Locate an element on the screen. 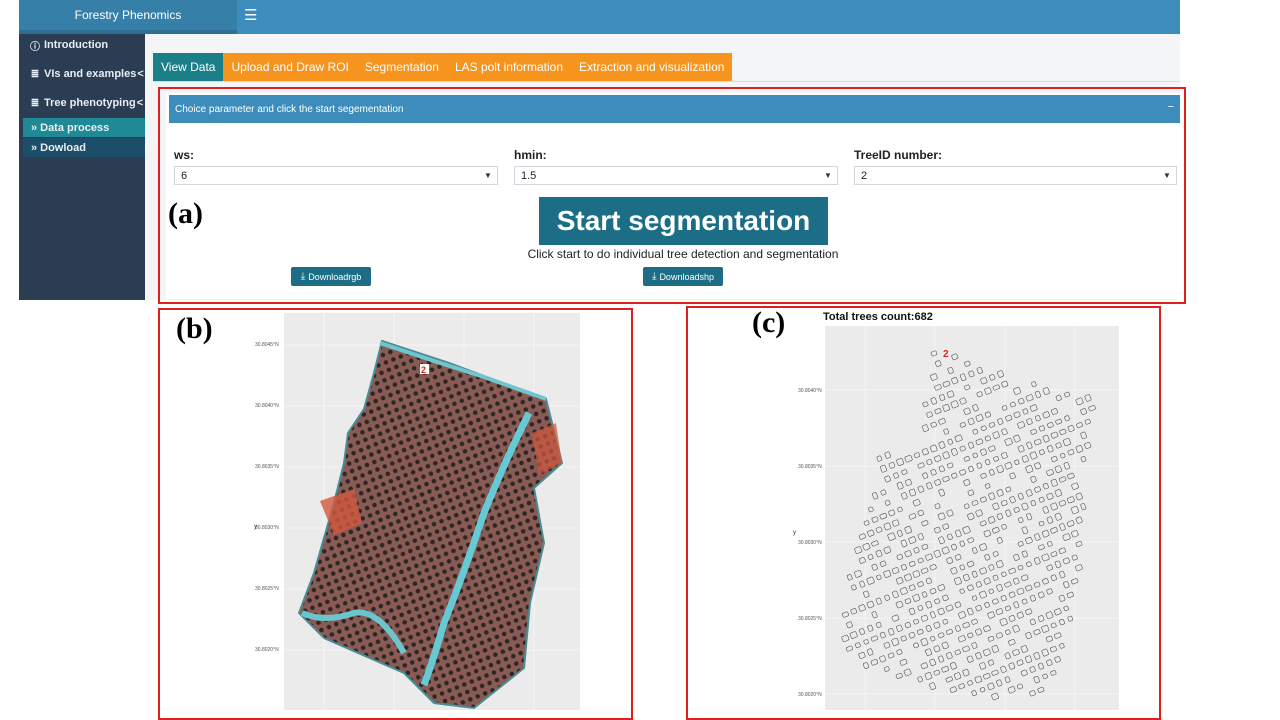  tab-segmentation: Segmentation is located at coordinates (401, 67).